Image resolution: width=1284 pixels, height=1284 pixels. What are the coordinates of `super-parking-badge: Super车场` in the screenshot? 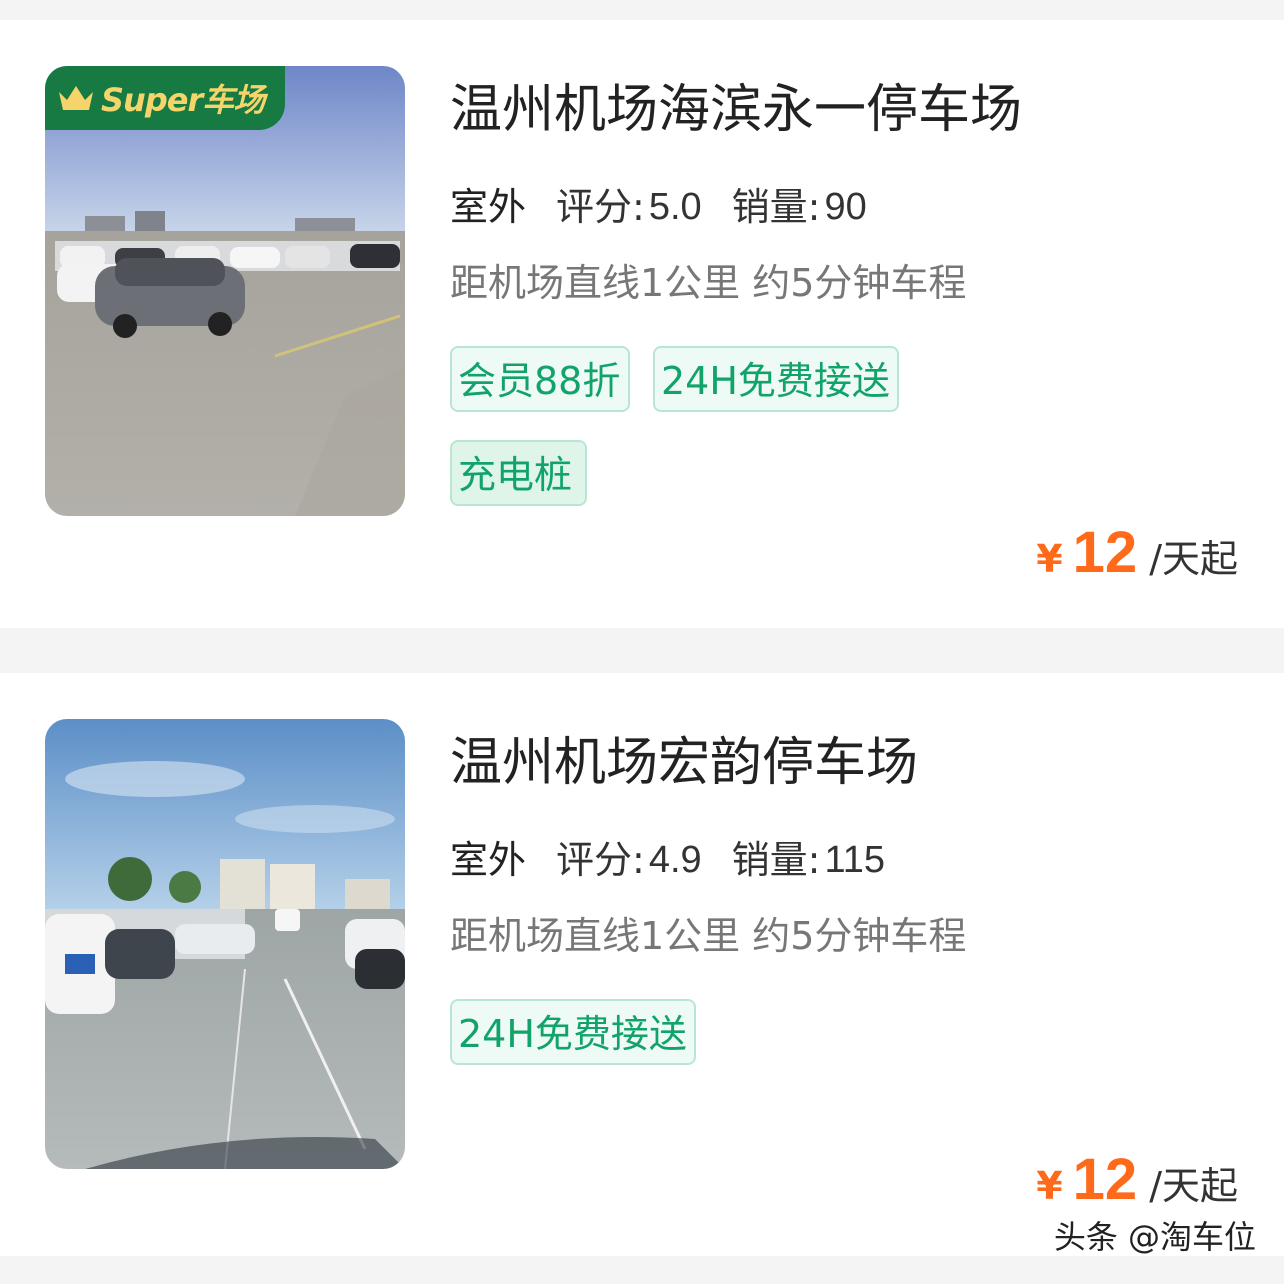 It's located at (165, 98).